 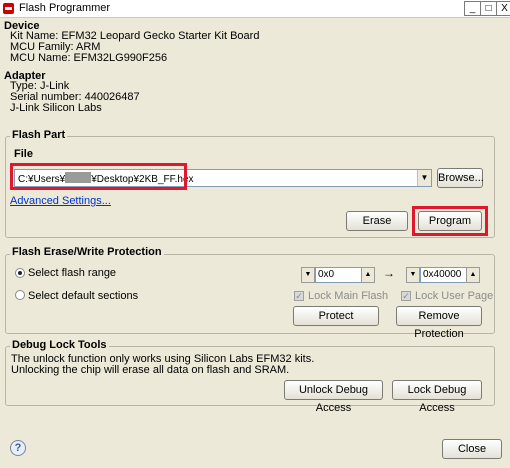 I want to click on select-default-radio, so click(x=20, y=295).